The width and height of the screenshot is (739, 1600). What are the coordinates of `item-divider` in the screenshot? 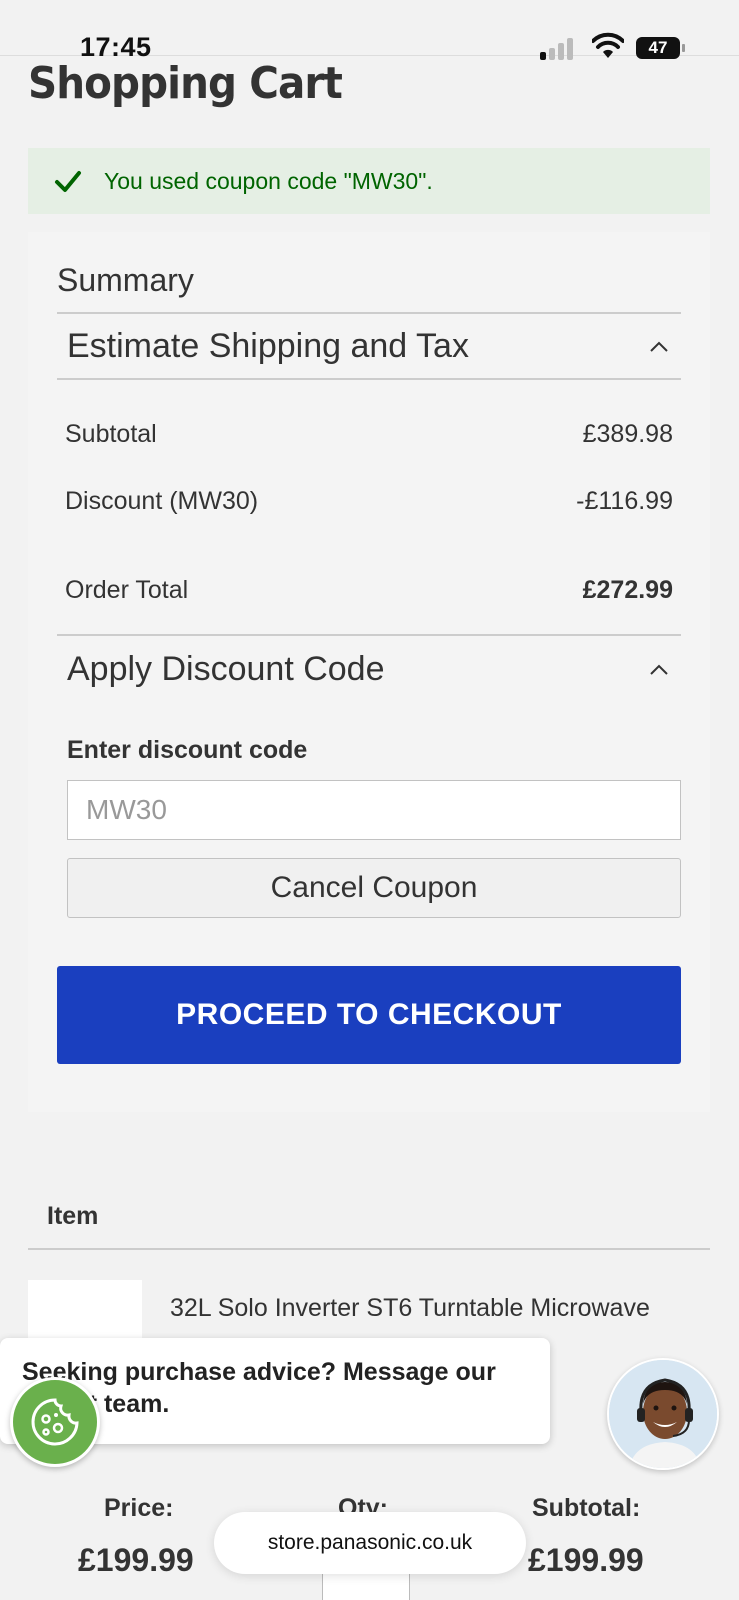 It's located at (369, 1249).